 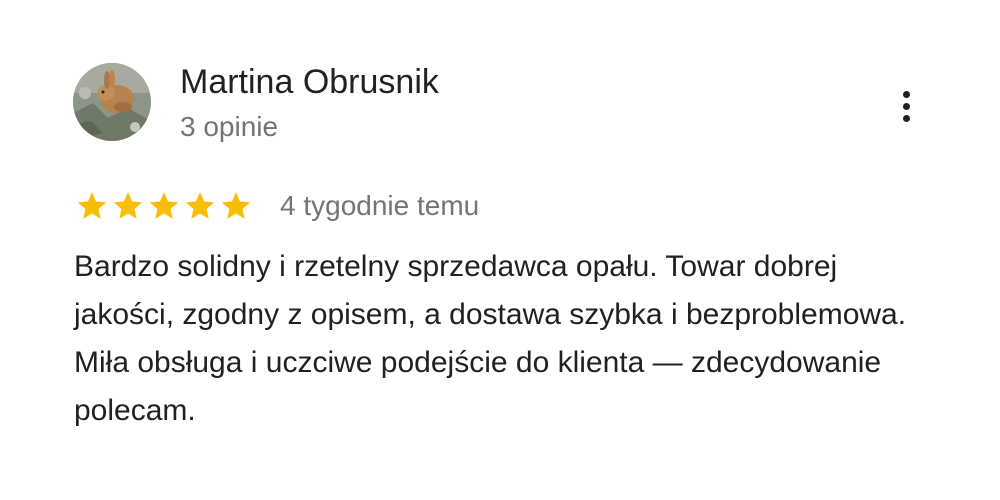 What do you see at coordinates (276, 206) in the screenshot?
I see `rating-row: 4 tygodnie temu` at bounding box center [276, 206].